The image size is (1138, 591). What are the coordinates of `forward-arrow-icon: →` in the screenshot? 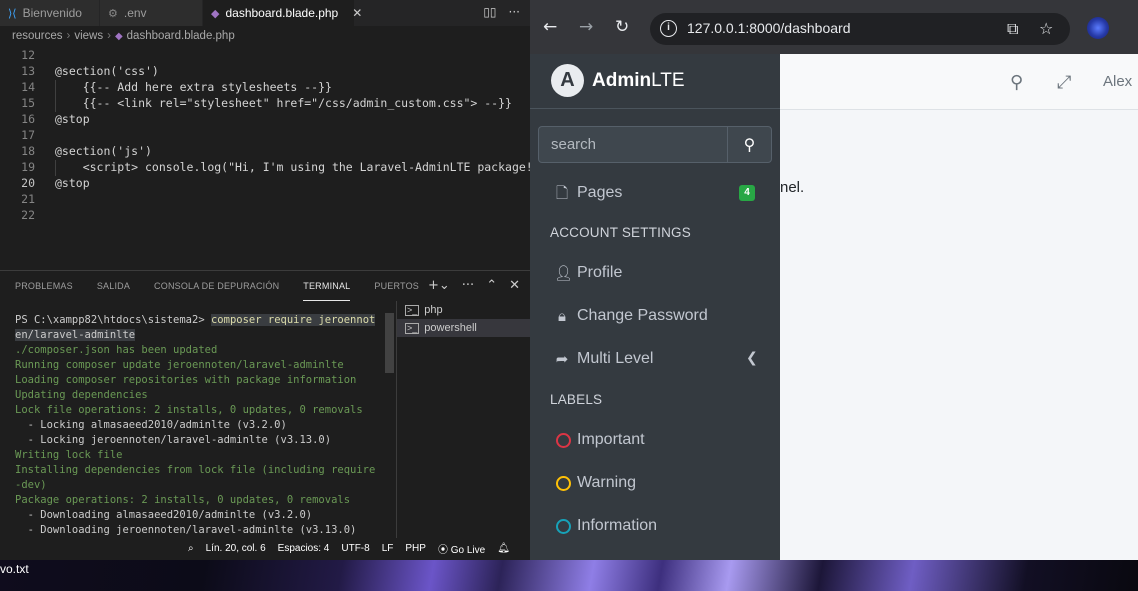 It's located at (586, 27).